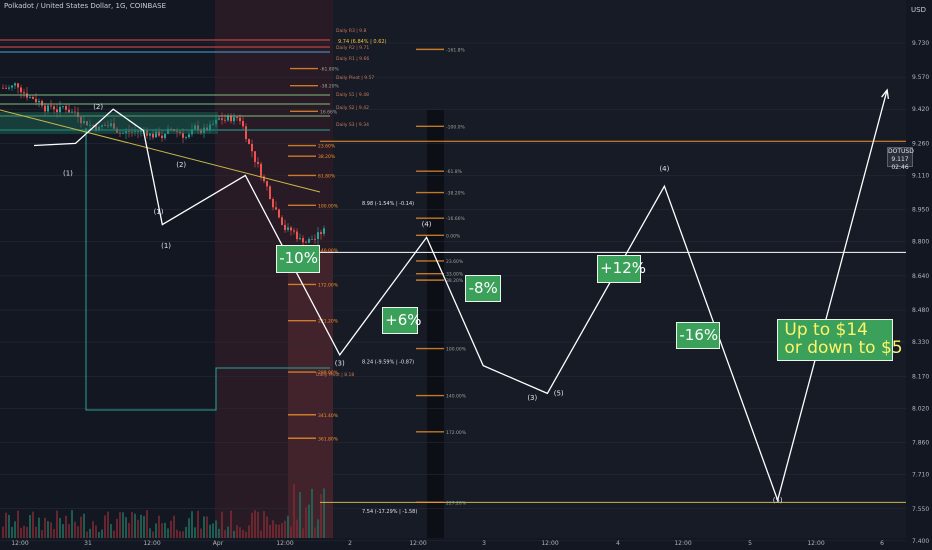  Describe the element at coordinates (664, 169) in the screenshot. I see `wave-label: (4)` at that location.